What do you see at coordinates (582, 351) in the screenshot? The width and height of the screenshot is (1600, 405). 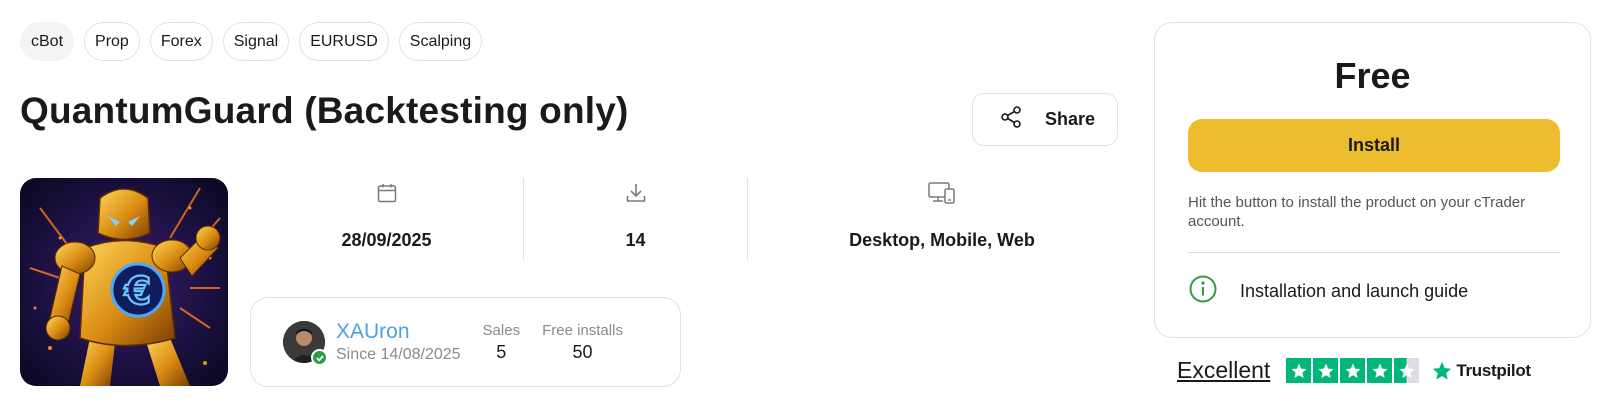 I see `free-installs-value: 50` at bounding box center [582, 351].